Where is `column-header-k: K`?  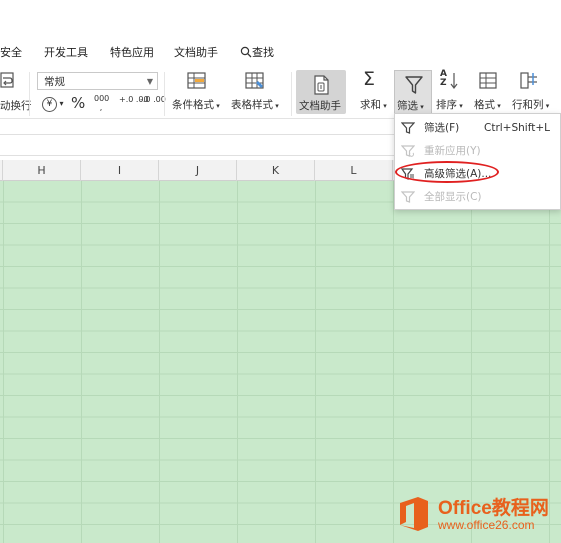
column-header-k: K is located at coordinates (276, 170).